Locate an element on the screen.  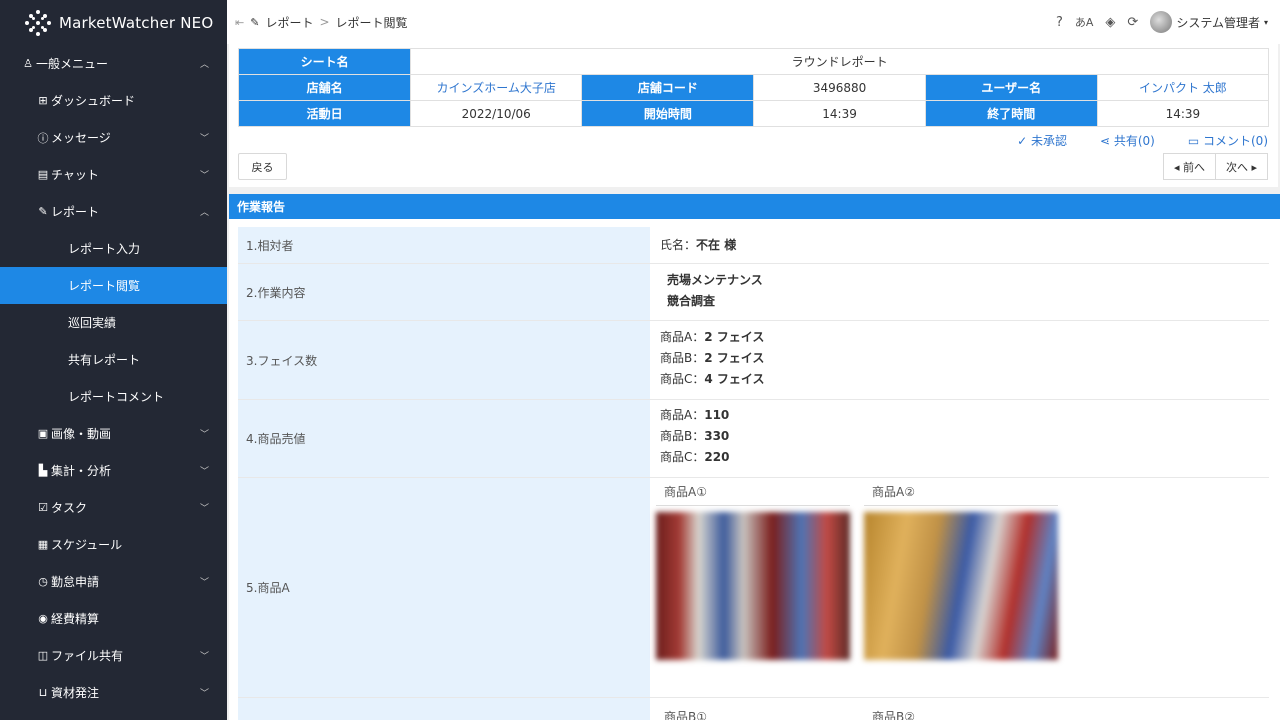
row-value: 商品A：2 フェイス 商品B：2 フェイス 商品C：4 フェイス is located at coordinates (959, 360).